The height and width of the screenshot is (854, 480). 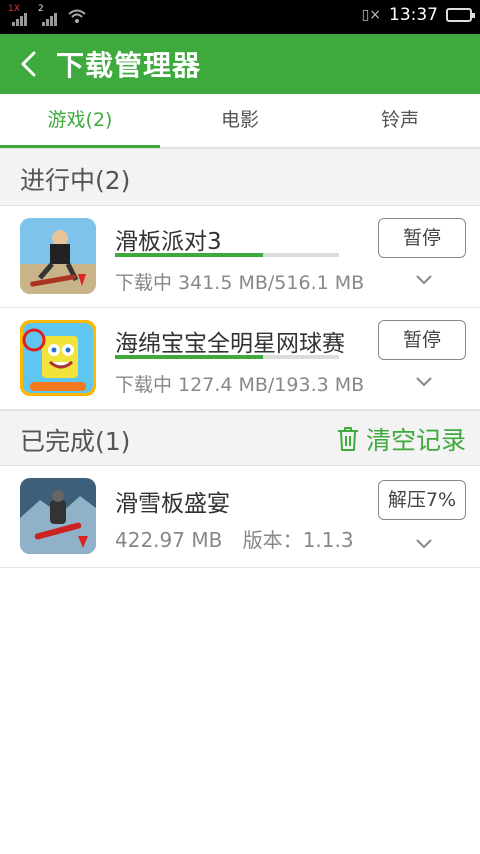 I want to click on battery-icon, so click(x=460, y=15).